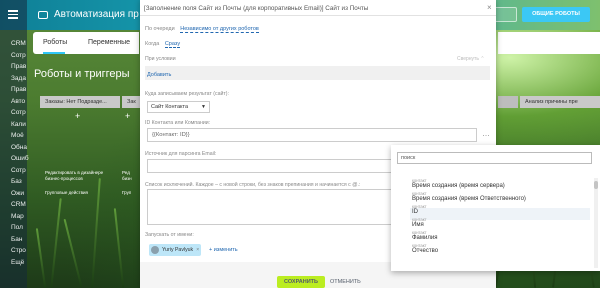  I want to click on option-name: ID, so click(415, 212).